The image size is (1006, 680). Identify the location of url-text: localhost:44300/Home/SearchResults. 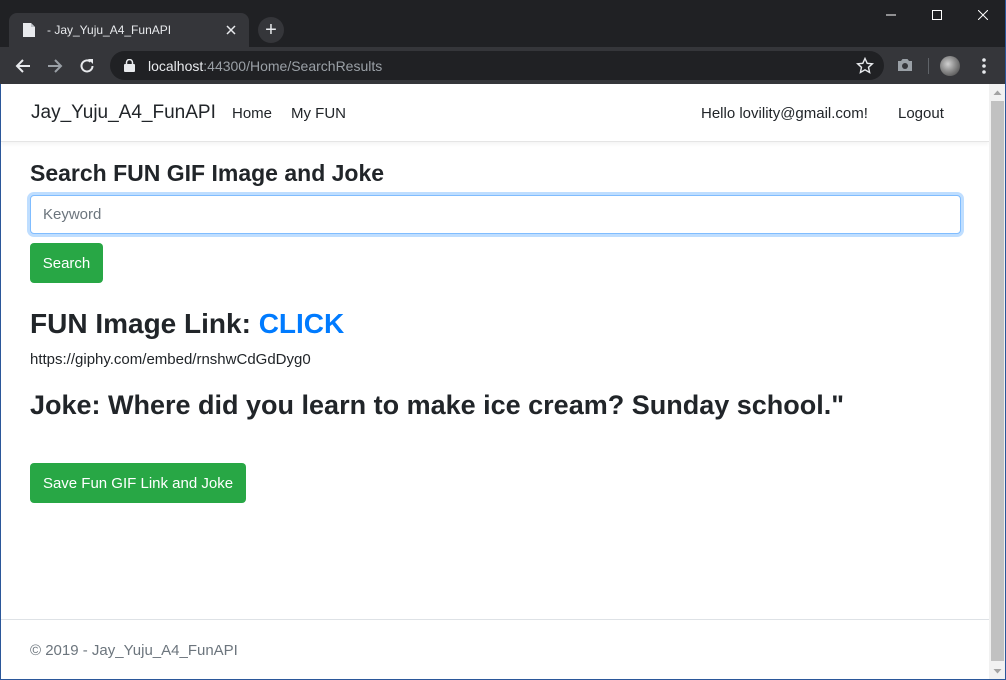
(265, 66).